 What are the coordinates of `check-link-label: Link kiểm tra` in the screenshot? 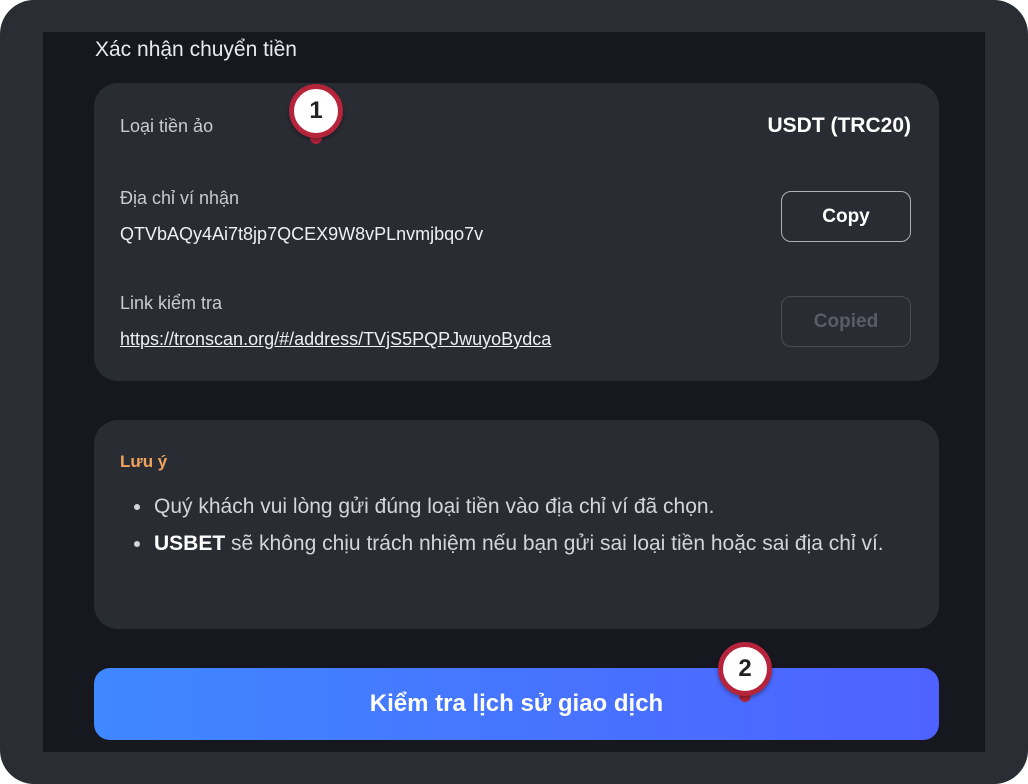 It's located at (171, 303).